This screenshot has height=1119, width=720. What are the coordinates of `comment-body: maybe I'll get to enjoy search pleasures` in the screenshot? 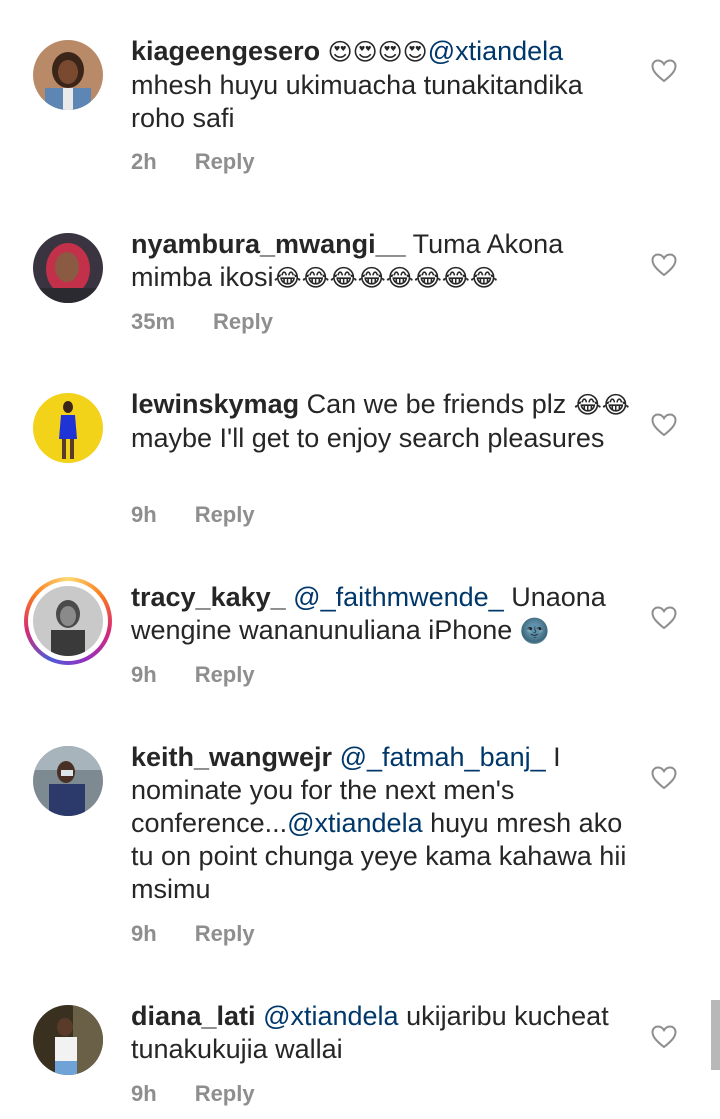 It's located at (368, 438).